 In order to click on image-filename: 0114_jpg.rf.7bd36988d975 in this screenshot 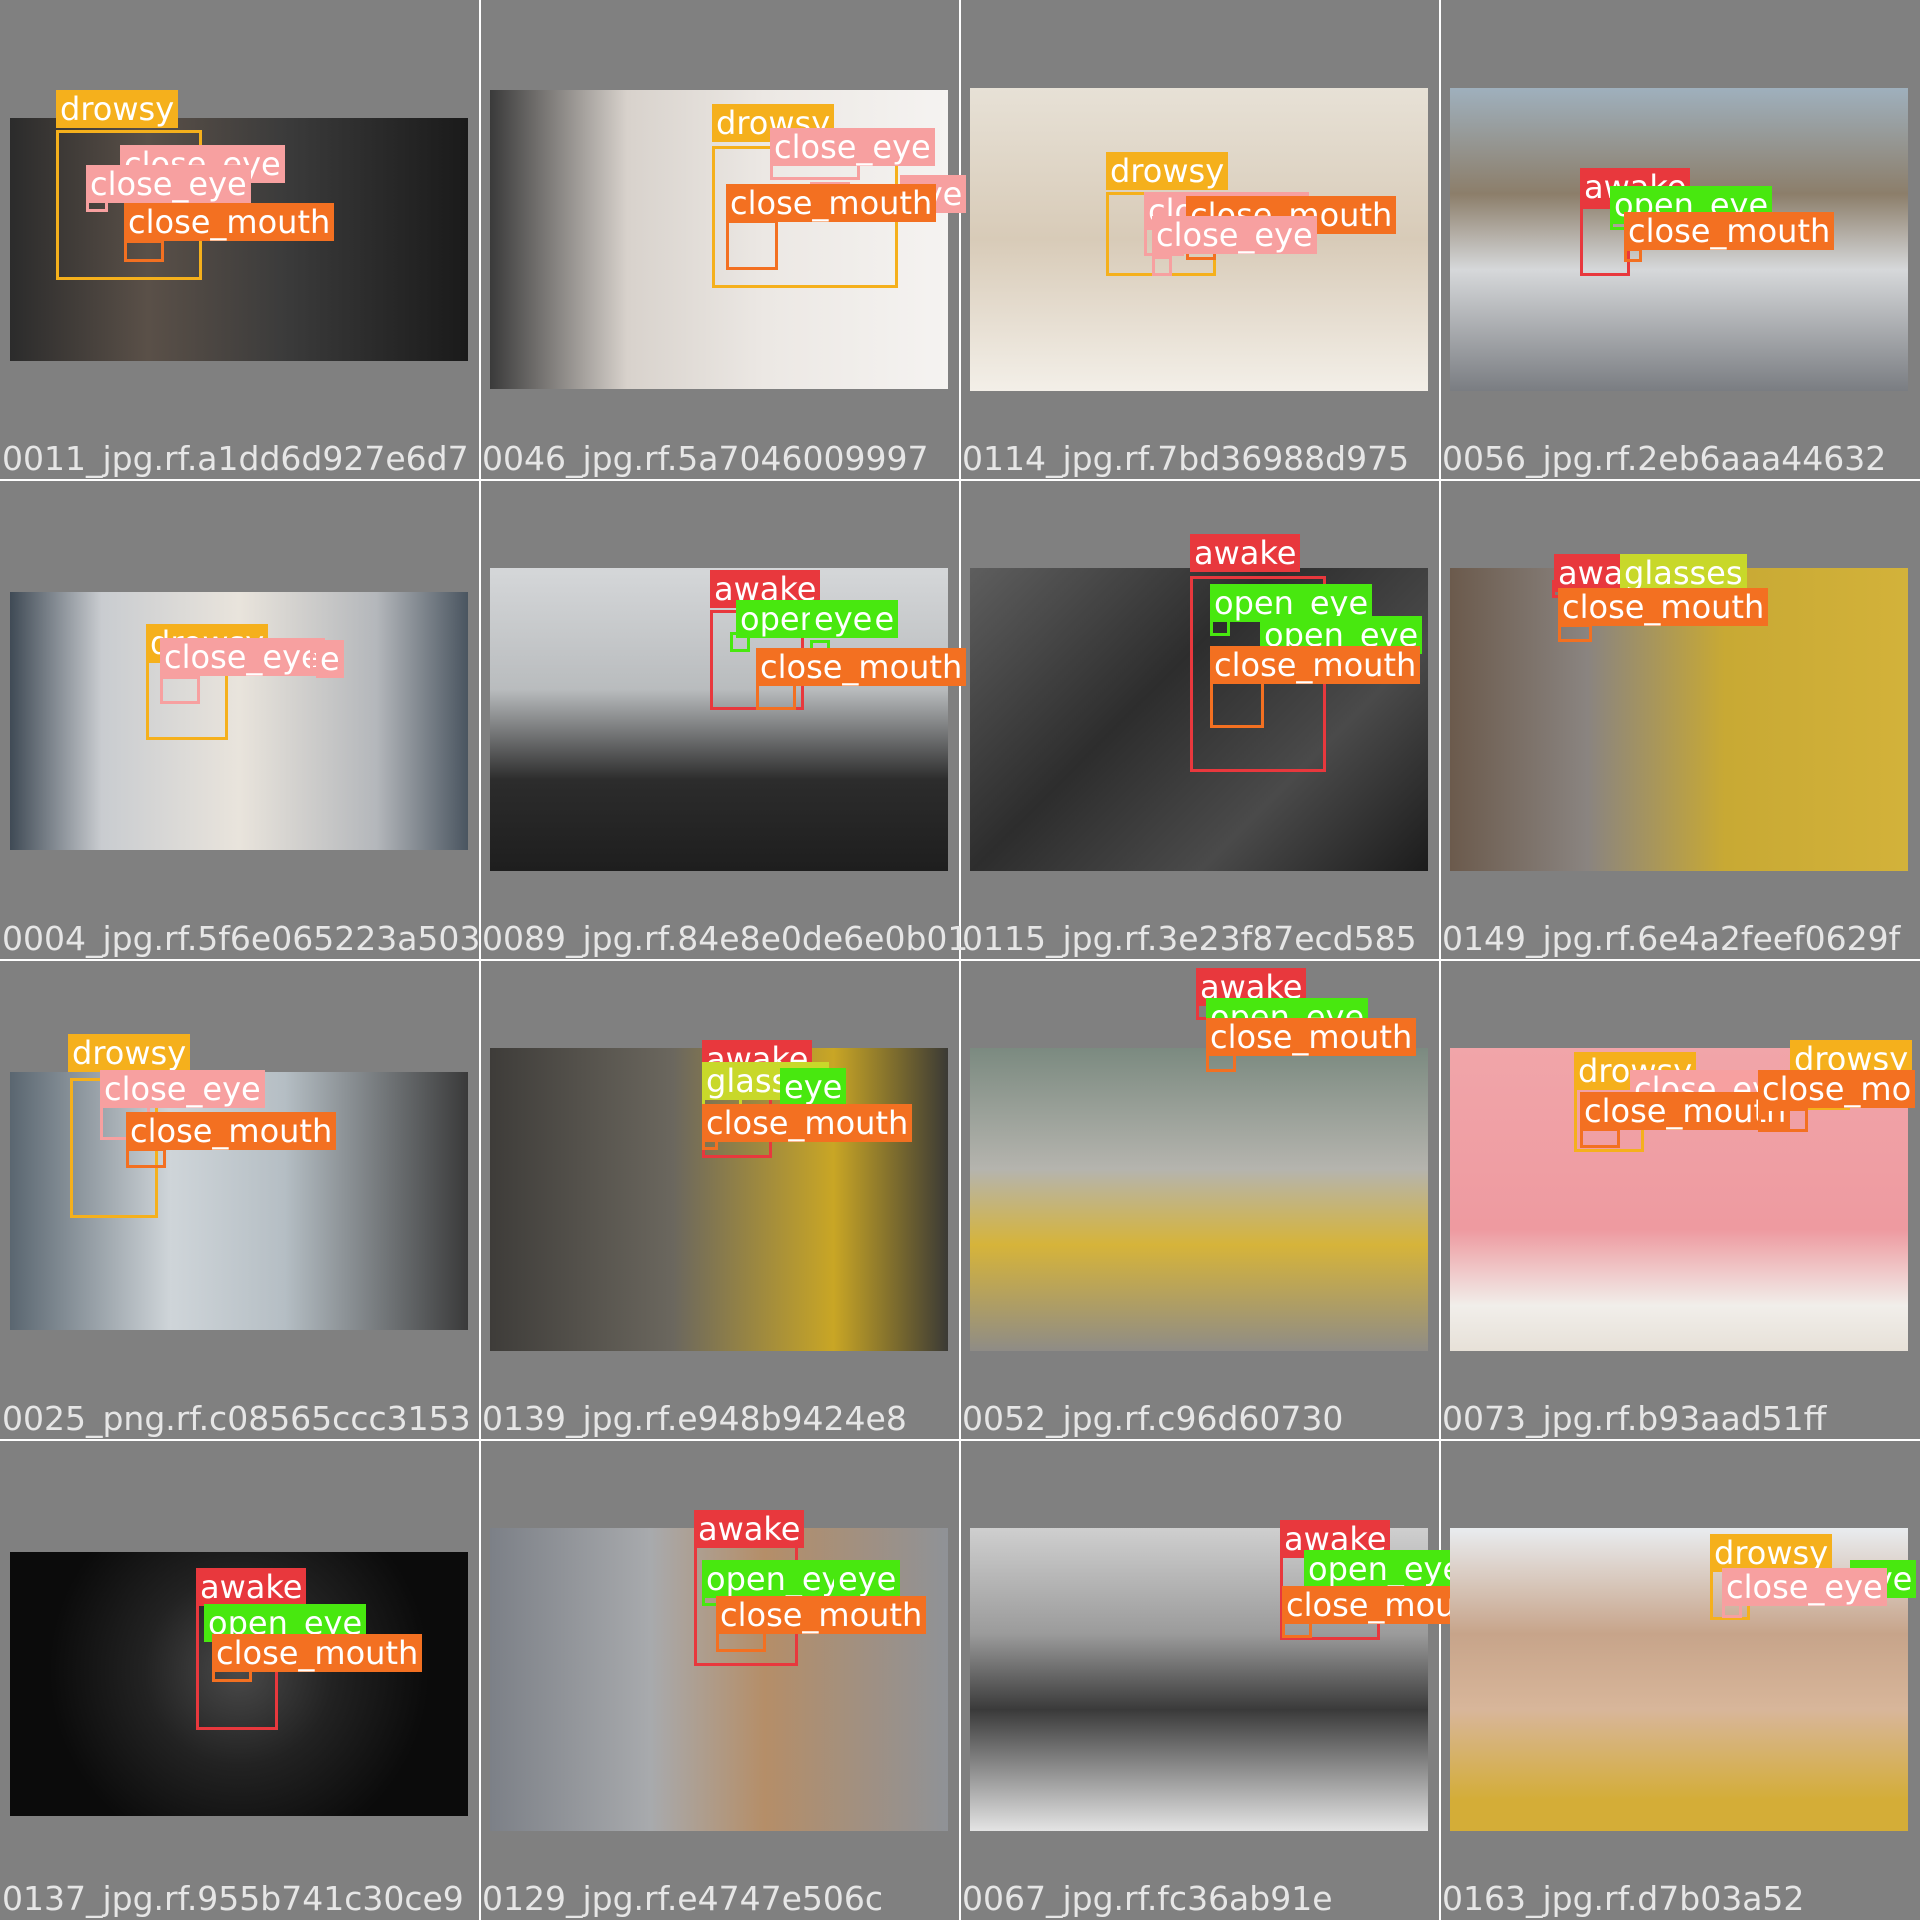, I will do `click(1186, 458)`.